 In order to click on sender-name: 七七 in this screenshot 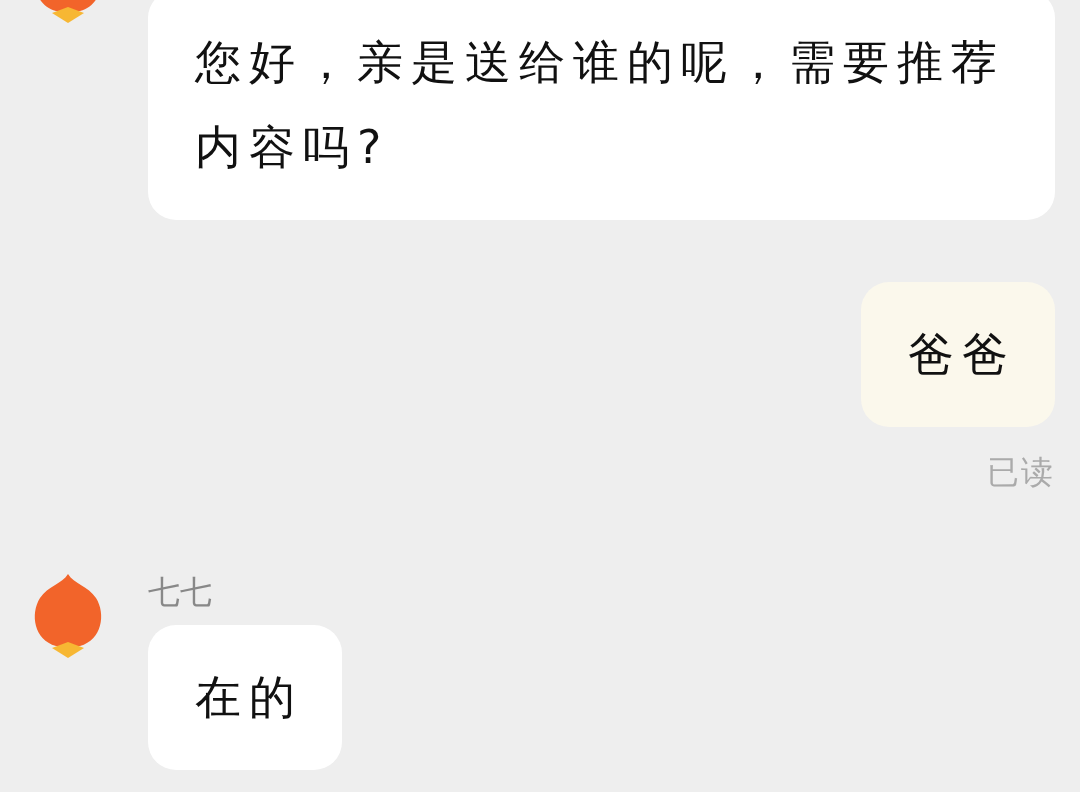, I will do `click(180, 592)`.